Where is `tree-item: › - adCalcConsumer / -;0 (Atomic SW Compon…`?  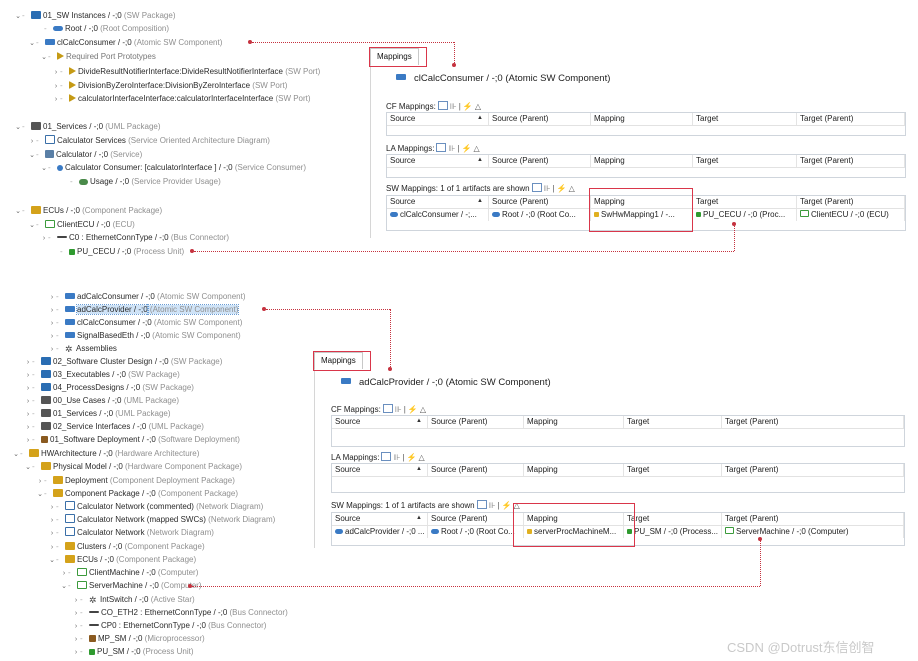
tree-item: › - adCalcConsumer / -;0 (Atomic SW Compon… is located at coordinates (147, 297).